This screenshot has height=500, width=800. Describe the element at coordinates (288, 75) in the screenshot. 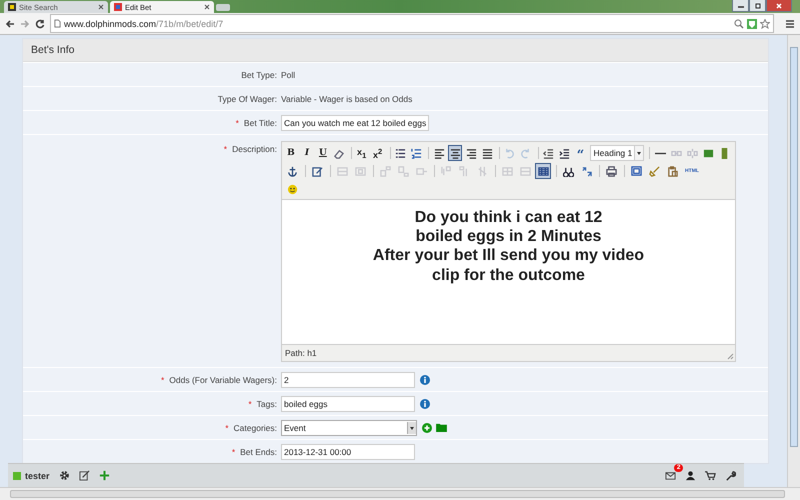

I see `field-value: Poll` at that location.